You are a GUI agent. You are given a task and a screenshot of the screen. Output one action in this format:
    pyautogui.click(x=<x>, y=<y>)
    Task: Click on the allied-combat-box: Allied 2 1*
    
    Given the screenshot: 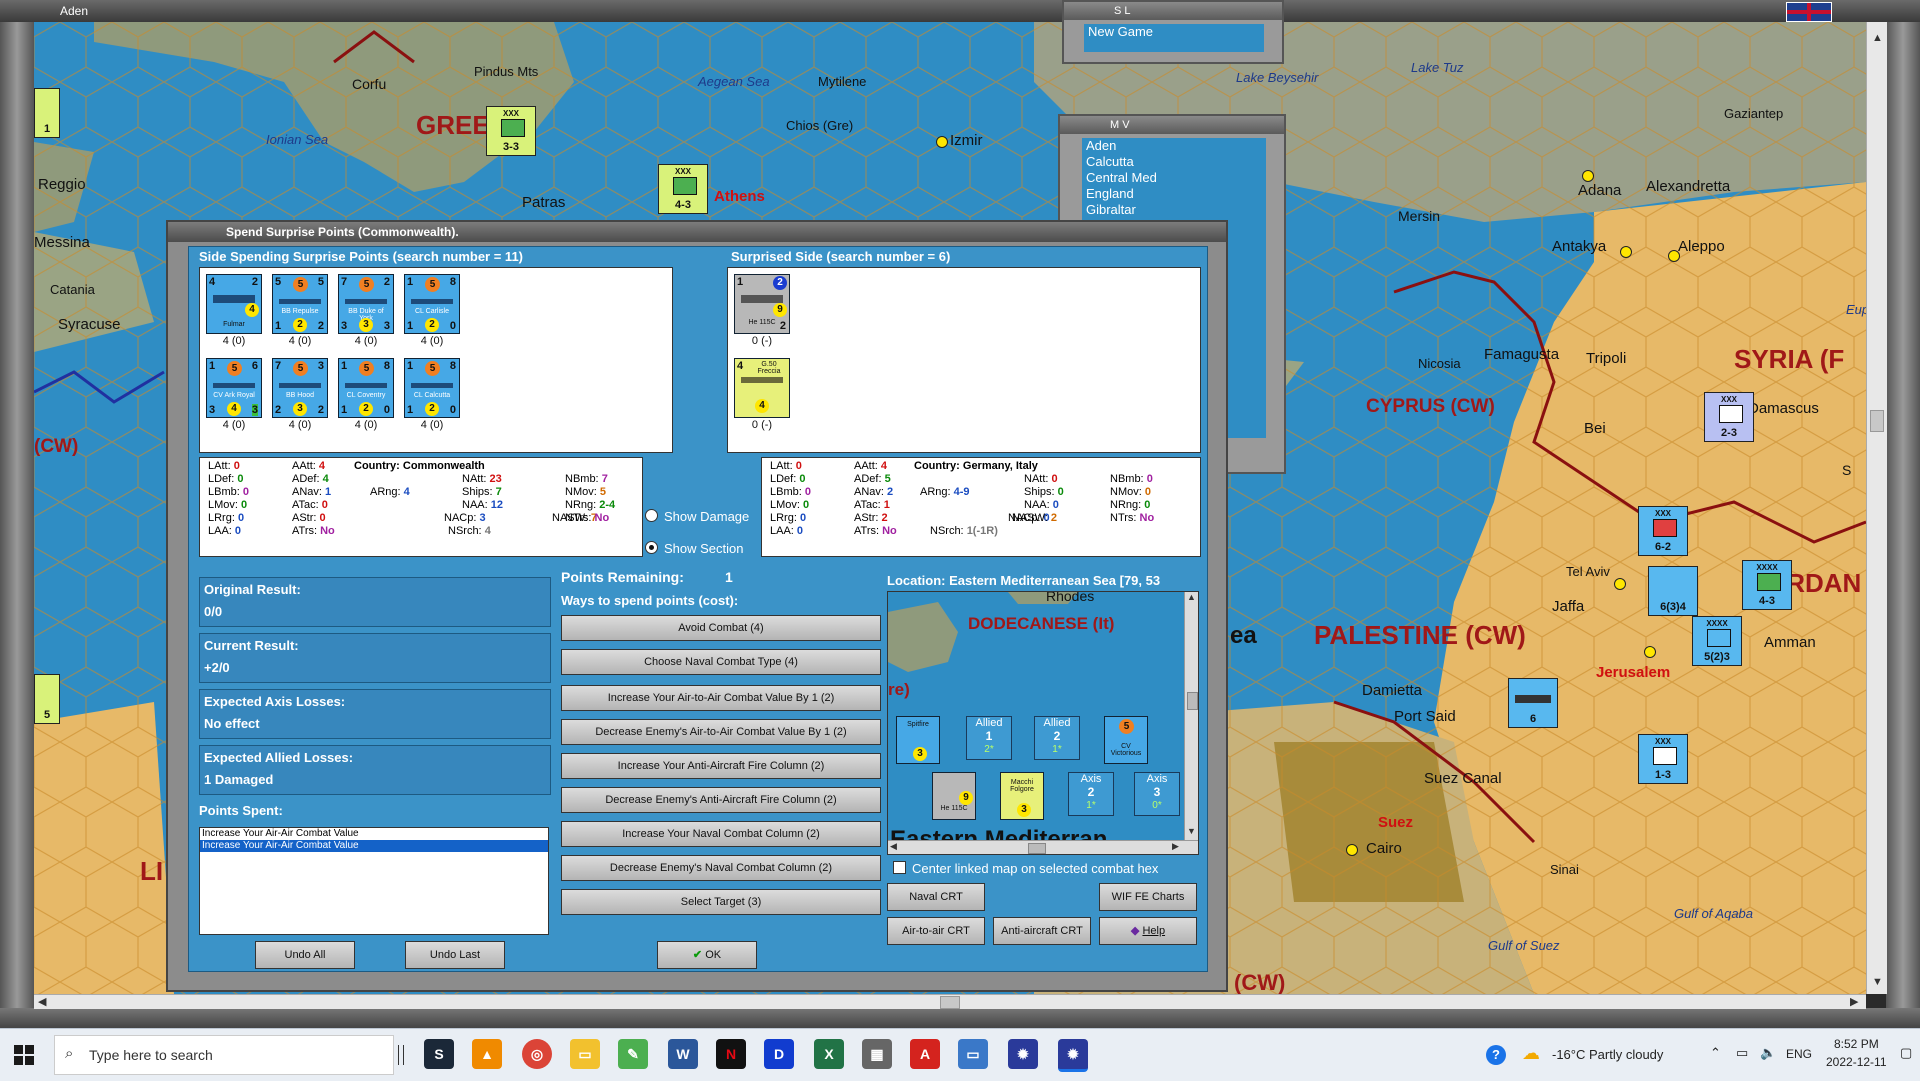 What is the action you would take?
    pyautogui.click(x=1057, y=738)
    